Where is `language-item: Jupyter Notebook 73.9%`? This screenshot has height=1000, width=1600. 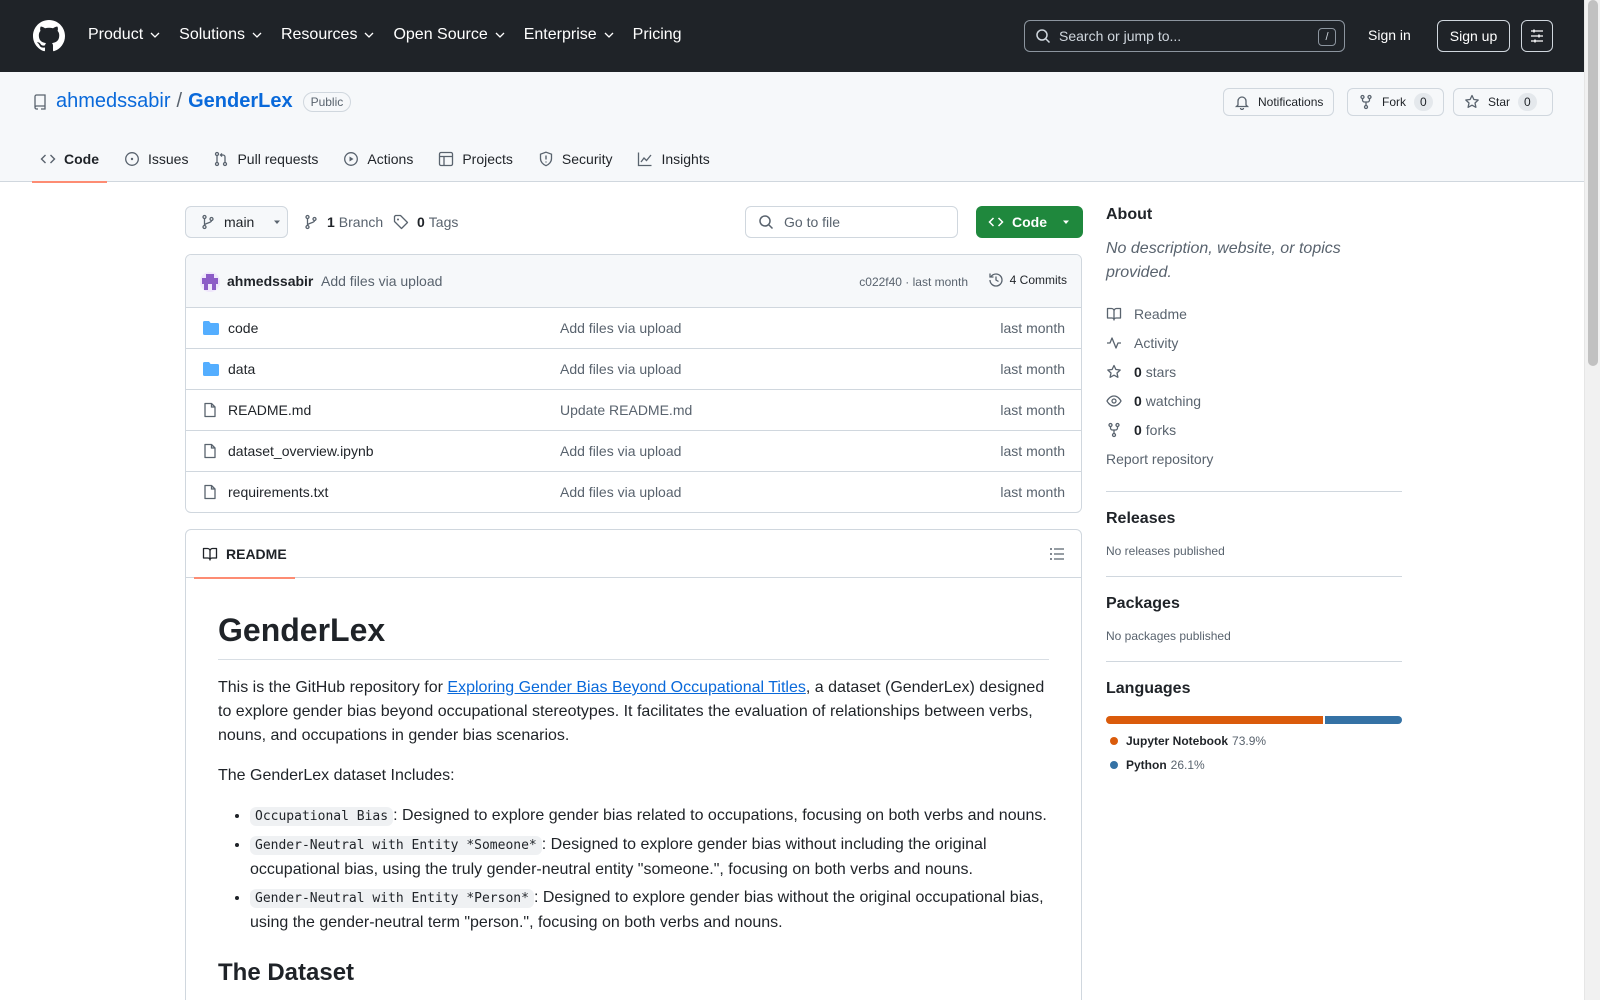 language-item: Jupyter Notebook 73.9% is located at coordinates (1254, 741).